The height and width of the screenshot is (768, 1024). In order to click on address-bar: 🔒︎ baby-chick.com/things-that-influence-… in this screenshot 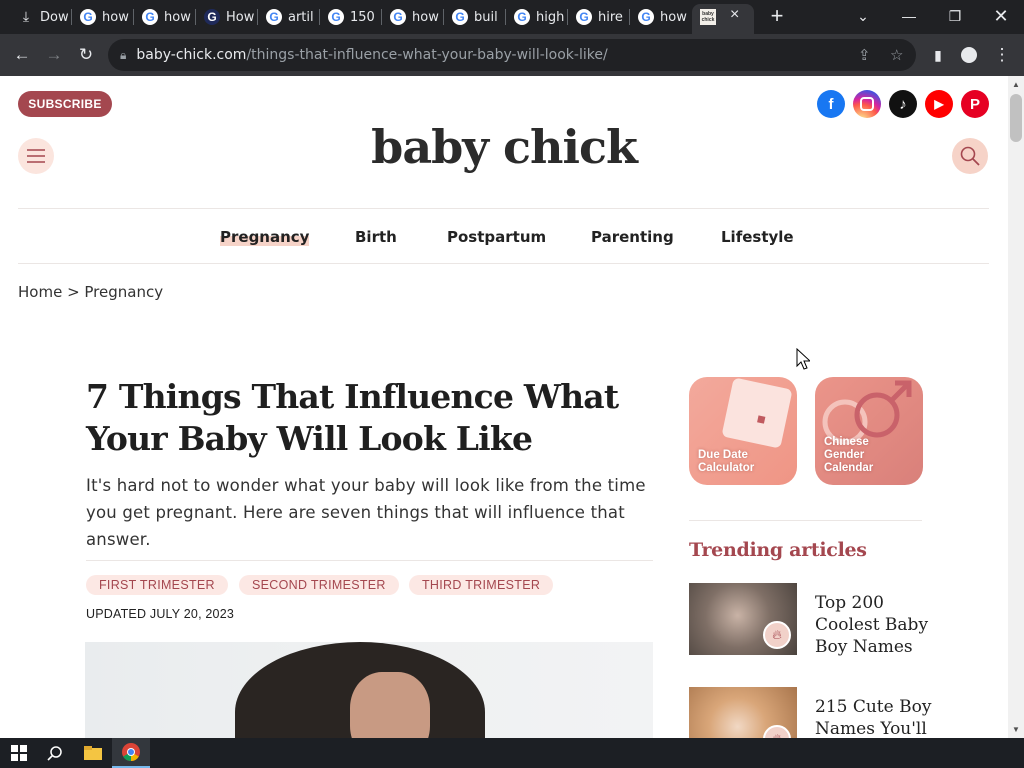, I will do `click(512, 55)`.